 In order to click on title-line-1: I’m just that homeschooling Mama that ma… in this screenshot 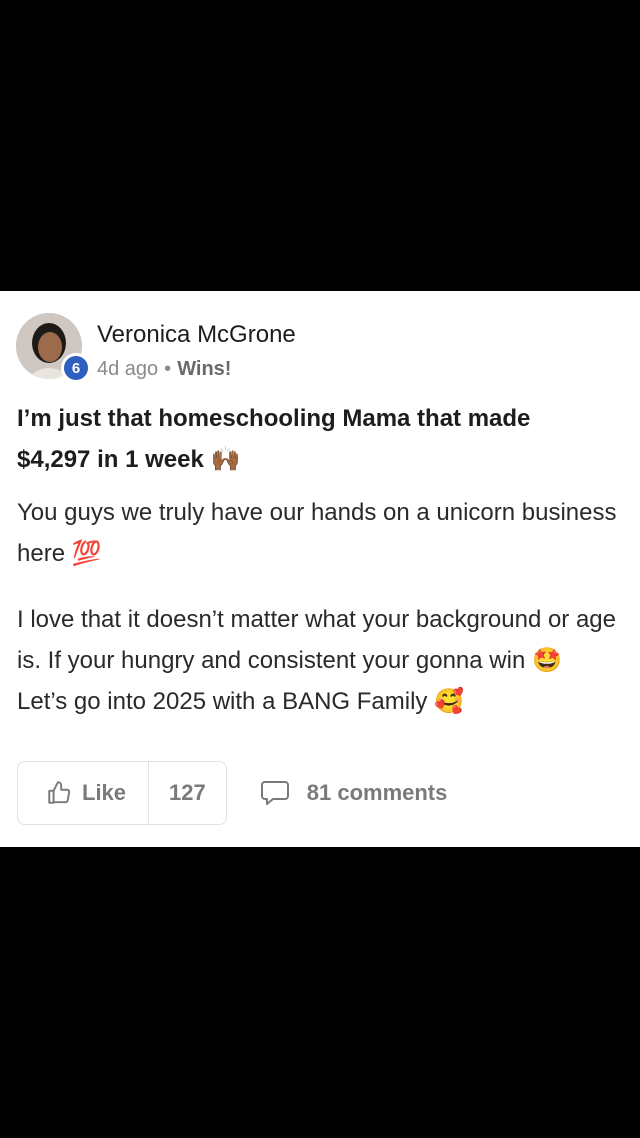, I will do `click(274, 418)`.